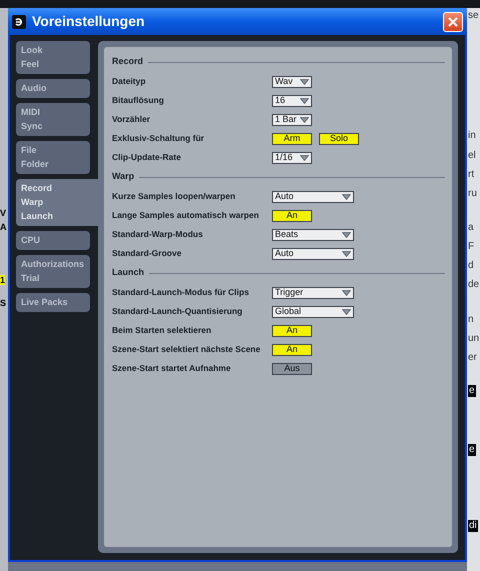  Describe the element at coordinates (3, 227) in the screenshot. I see `background-text: A` at that location.